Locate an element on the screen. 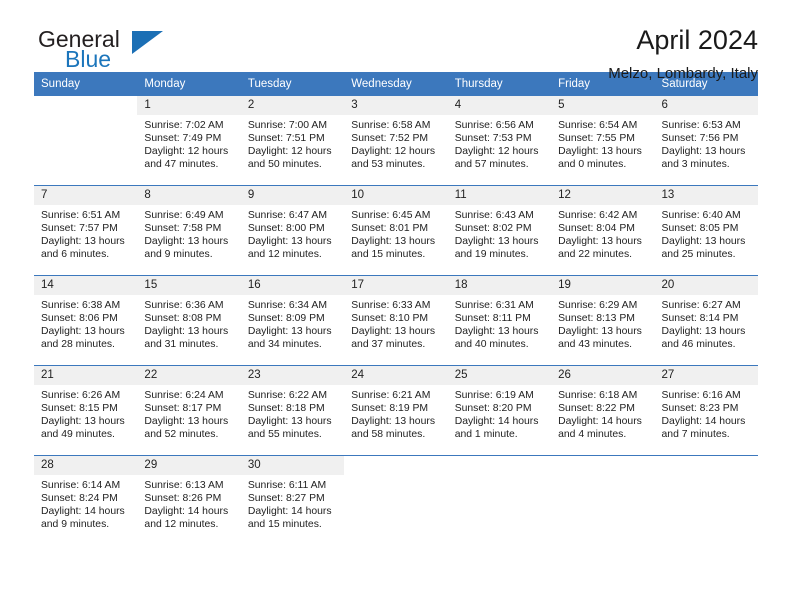 This screenshot has height=612, width=792. daylight-text-line2: and 15 minutes. is located at coordinates (388, 255).